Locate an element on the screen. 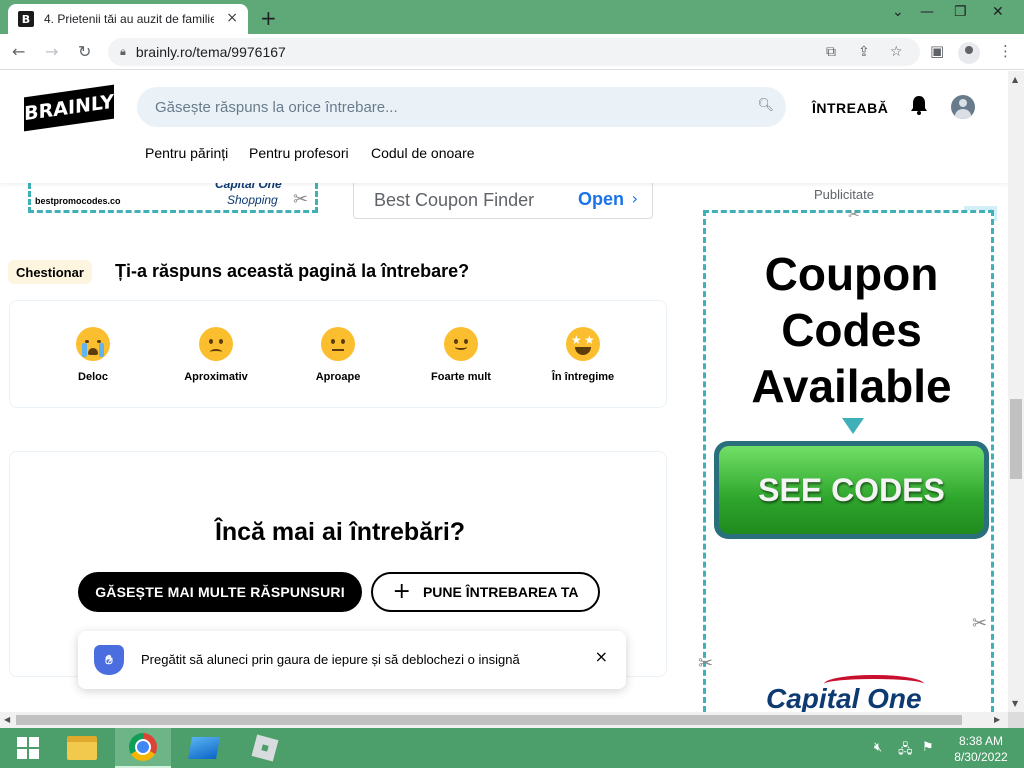  questionnaire-badge: Chestionar is located at coordinates (50, 272).